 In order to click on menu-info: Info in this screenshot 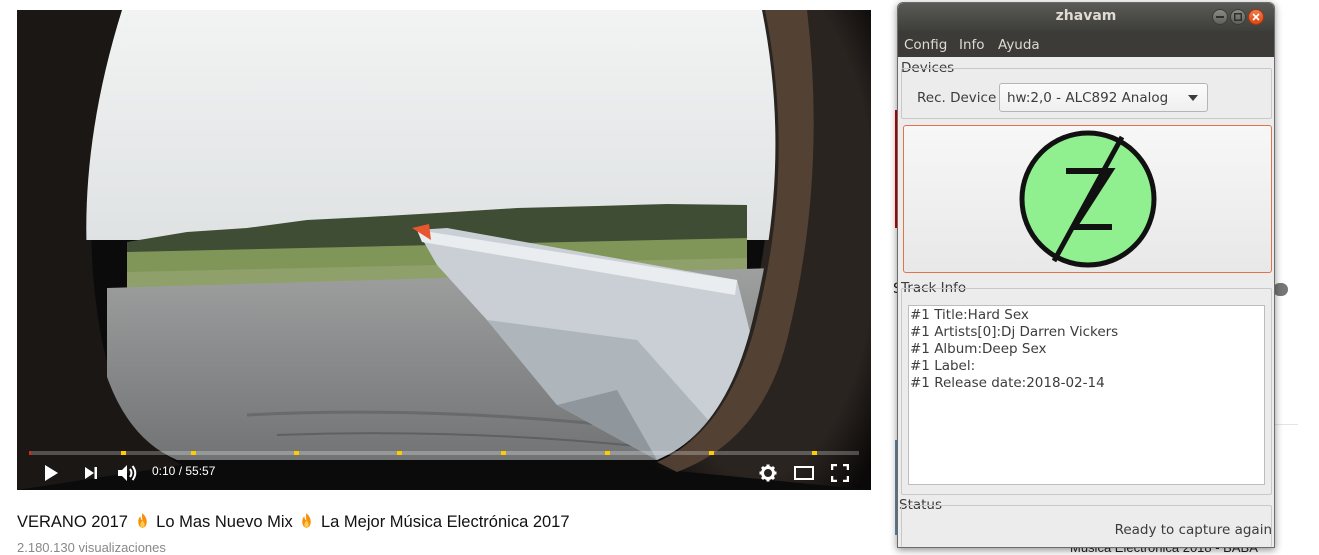, I will do `click(972, 45)`.